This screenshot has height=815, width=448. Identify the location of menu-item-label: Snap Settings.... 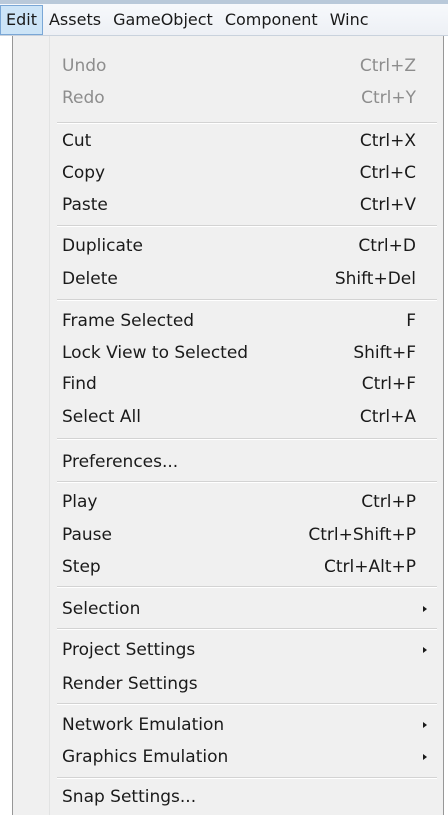
(129, 797).